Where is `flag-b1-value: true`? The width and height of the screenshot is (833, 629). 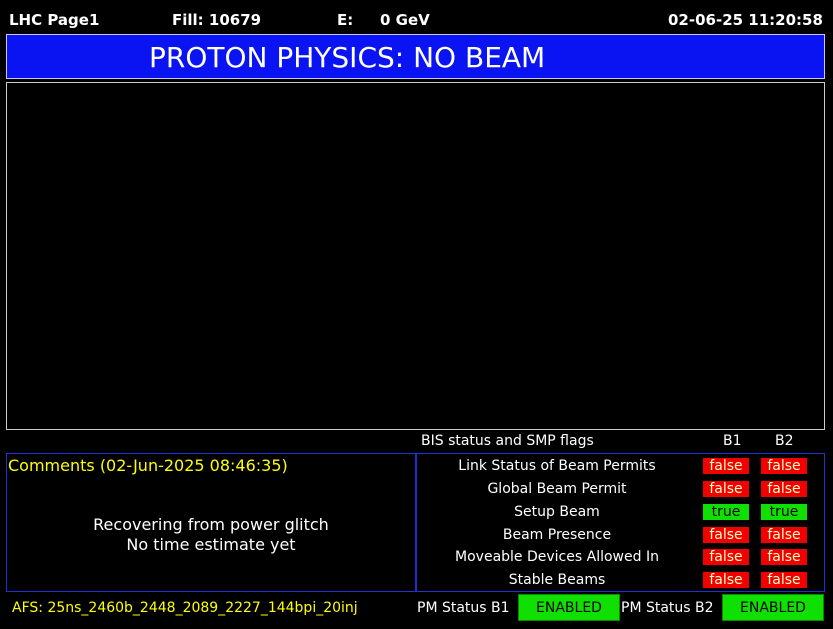
flag-b1-value: true is located at coordinates (726, 512).